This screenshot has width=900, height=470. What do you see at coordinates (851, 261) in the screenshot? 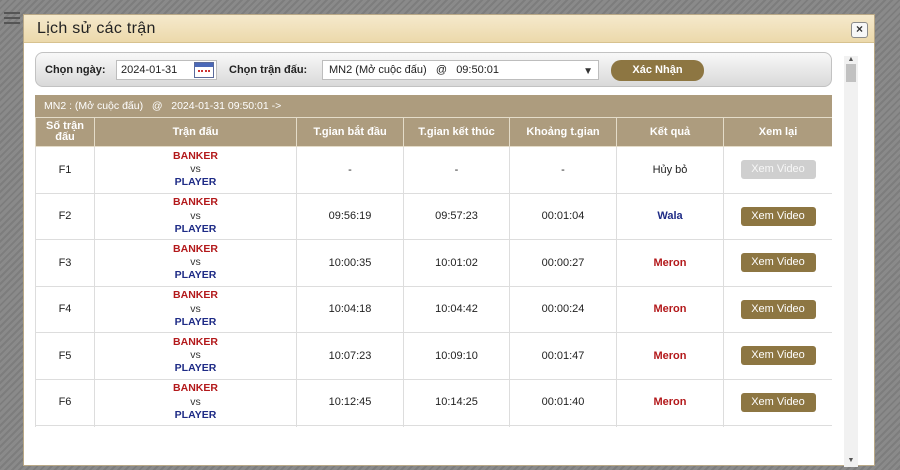
I see `scrollbar: ▲ ▼` at bounding box center [851, 261].